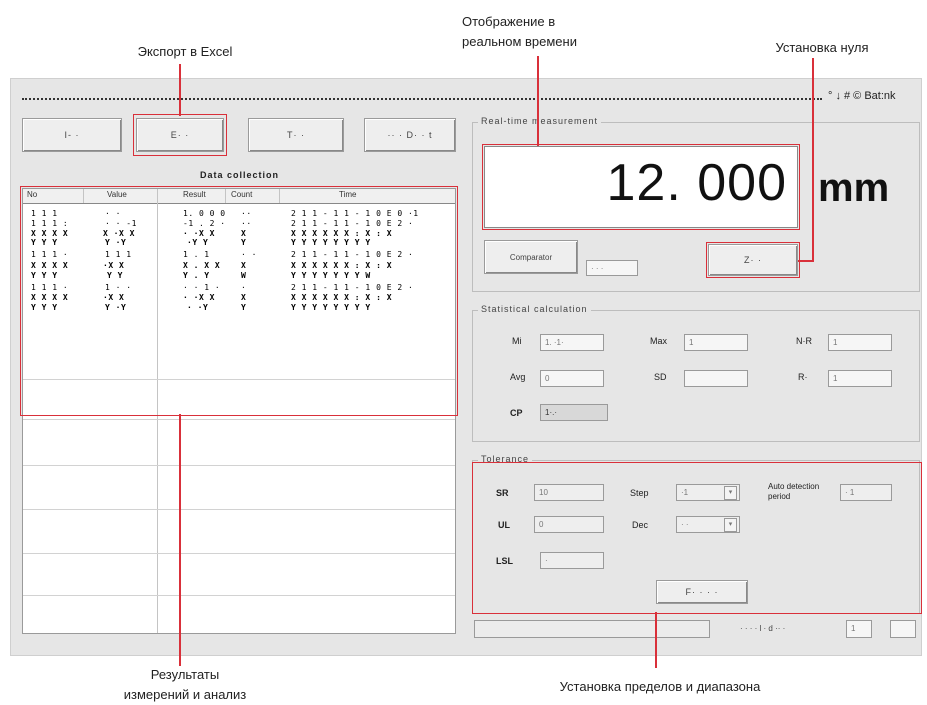 Image resolution: width=927 pixels, height=705 pixels. Describe the element at coordinates (660, 686) in the screenshot. I see `annotation-limits: Установка пределов и диапазона` at that location.